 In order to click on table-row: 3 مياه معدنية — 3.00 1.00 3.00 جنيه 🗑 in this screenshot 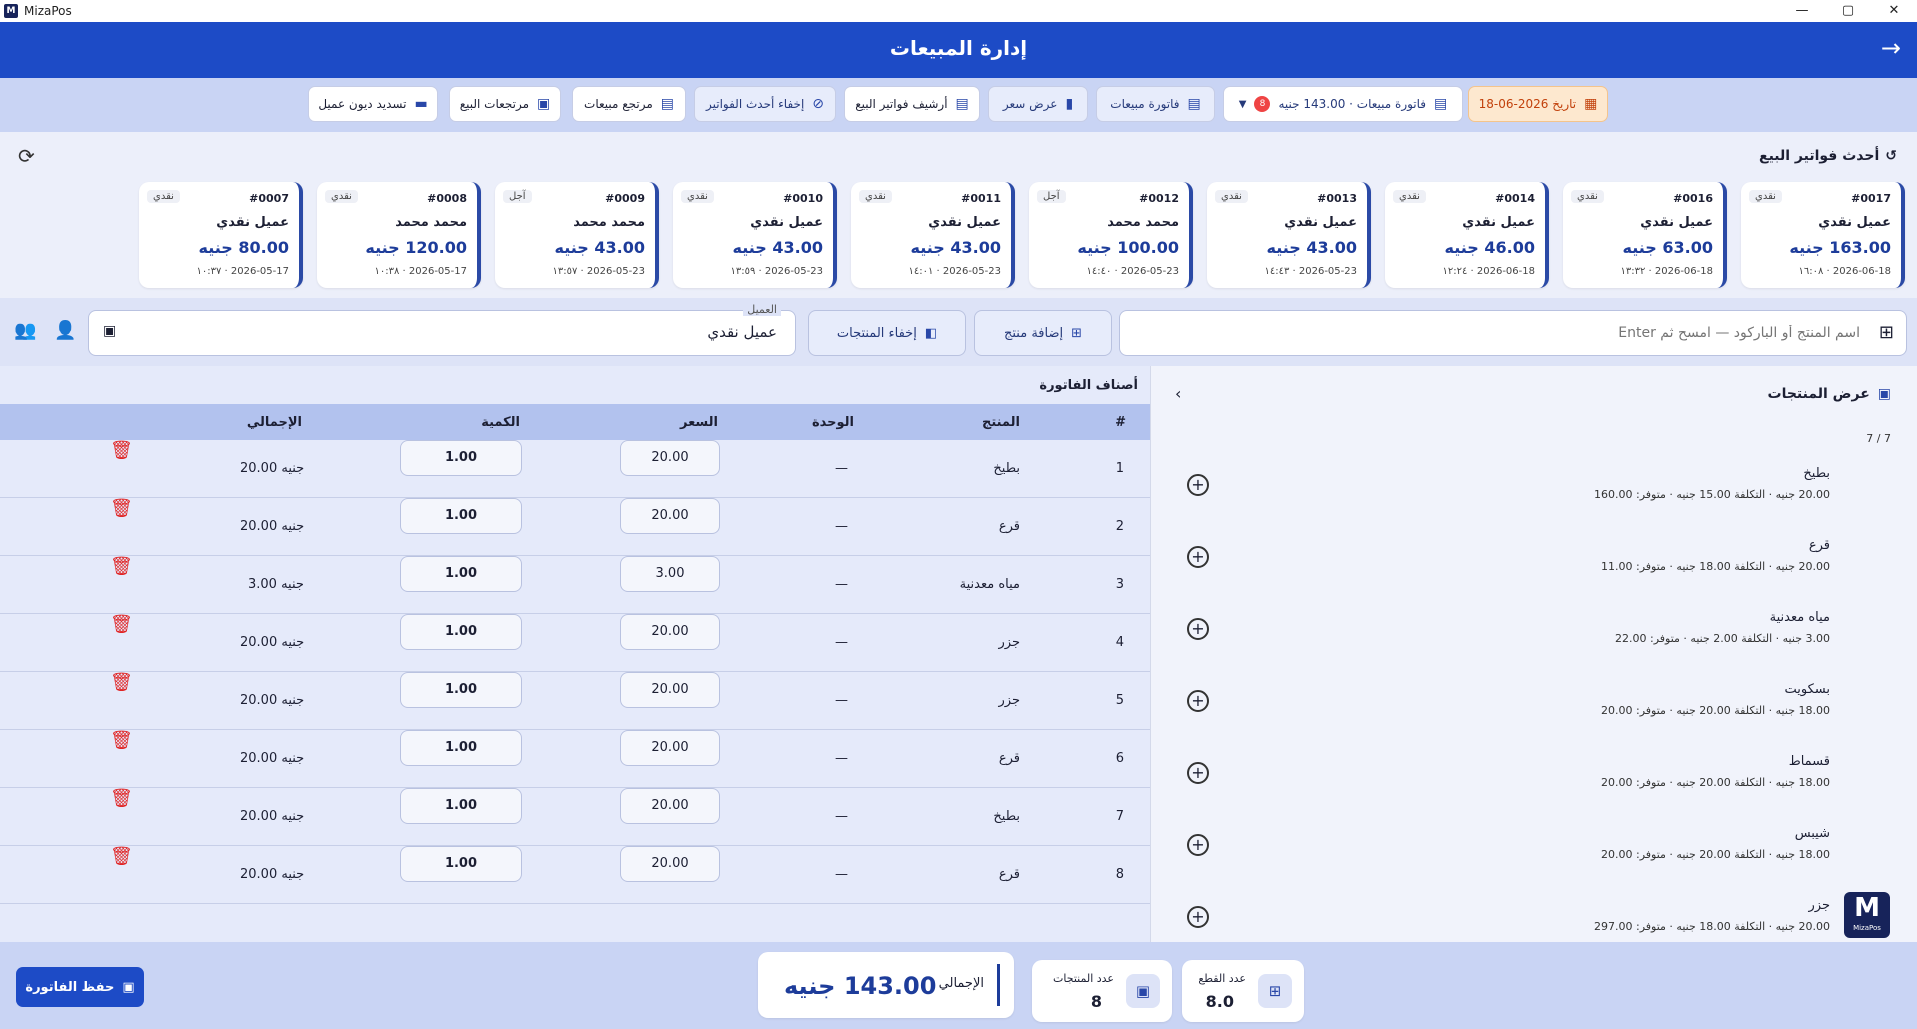, I will do `click(575, 585)`.